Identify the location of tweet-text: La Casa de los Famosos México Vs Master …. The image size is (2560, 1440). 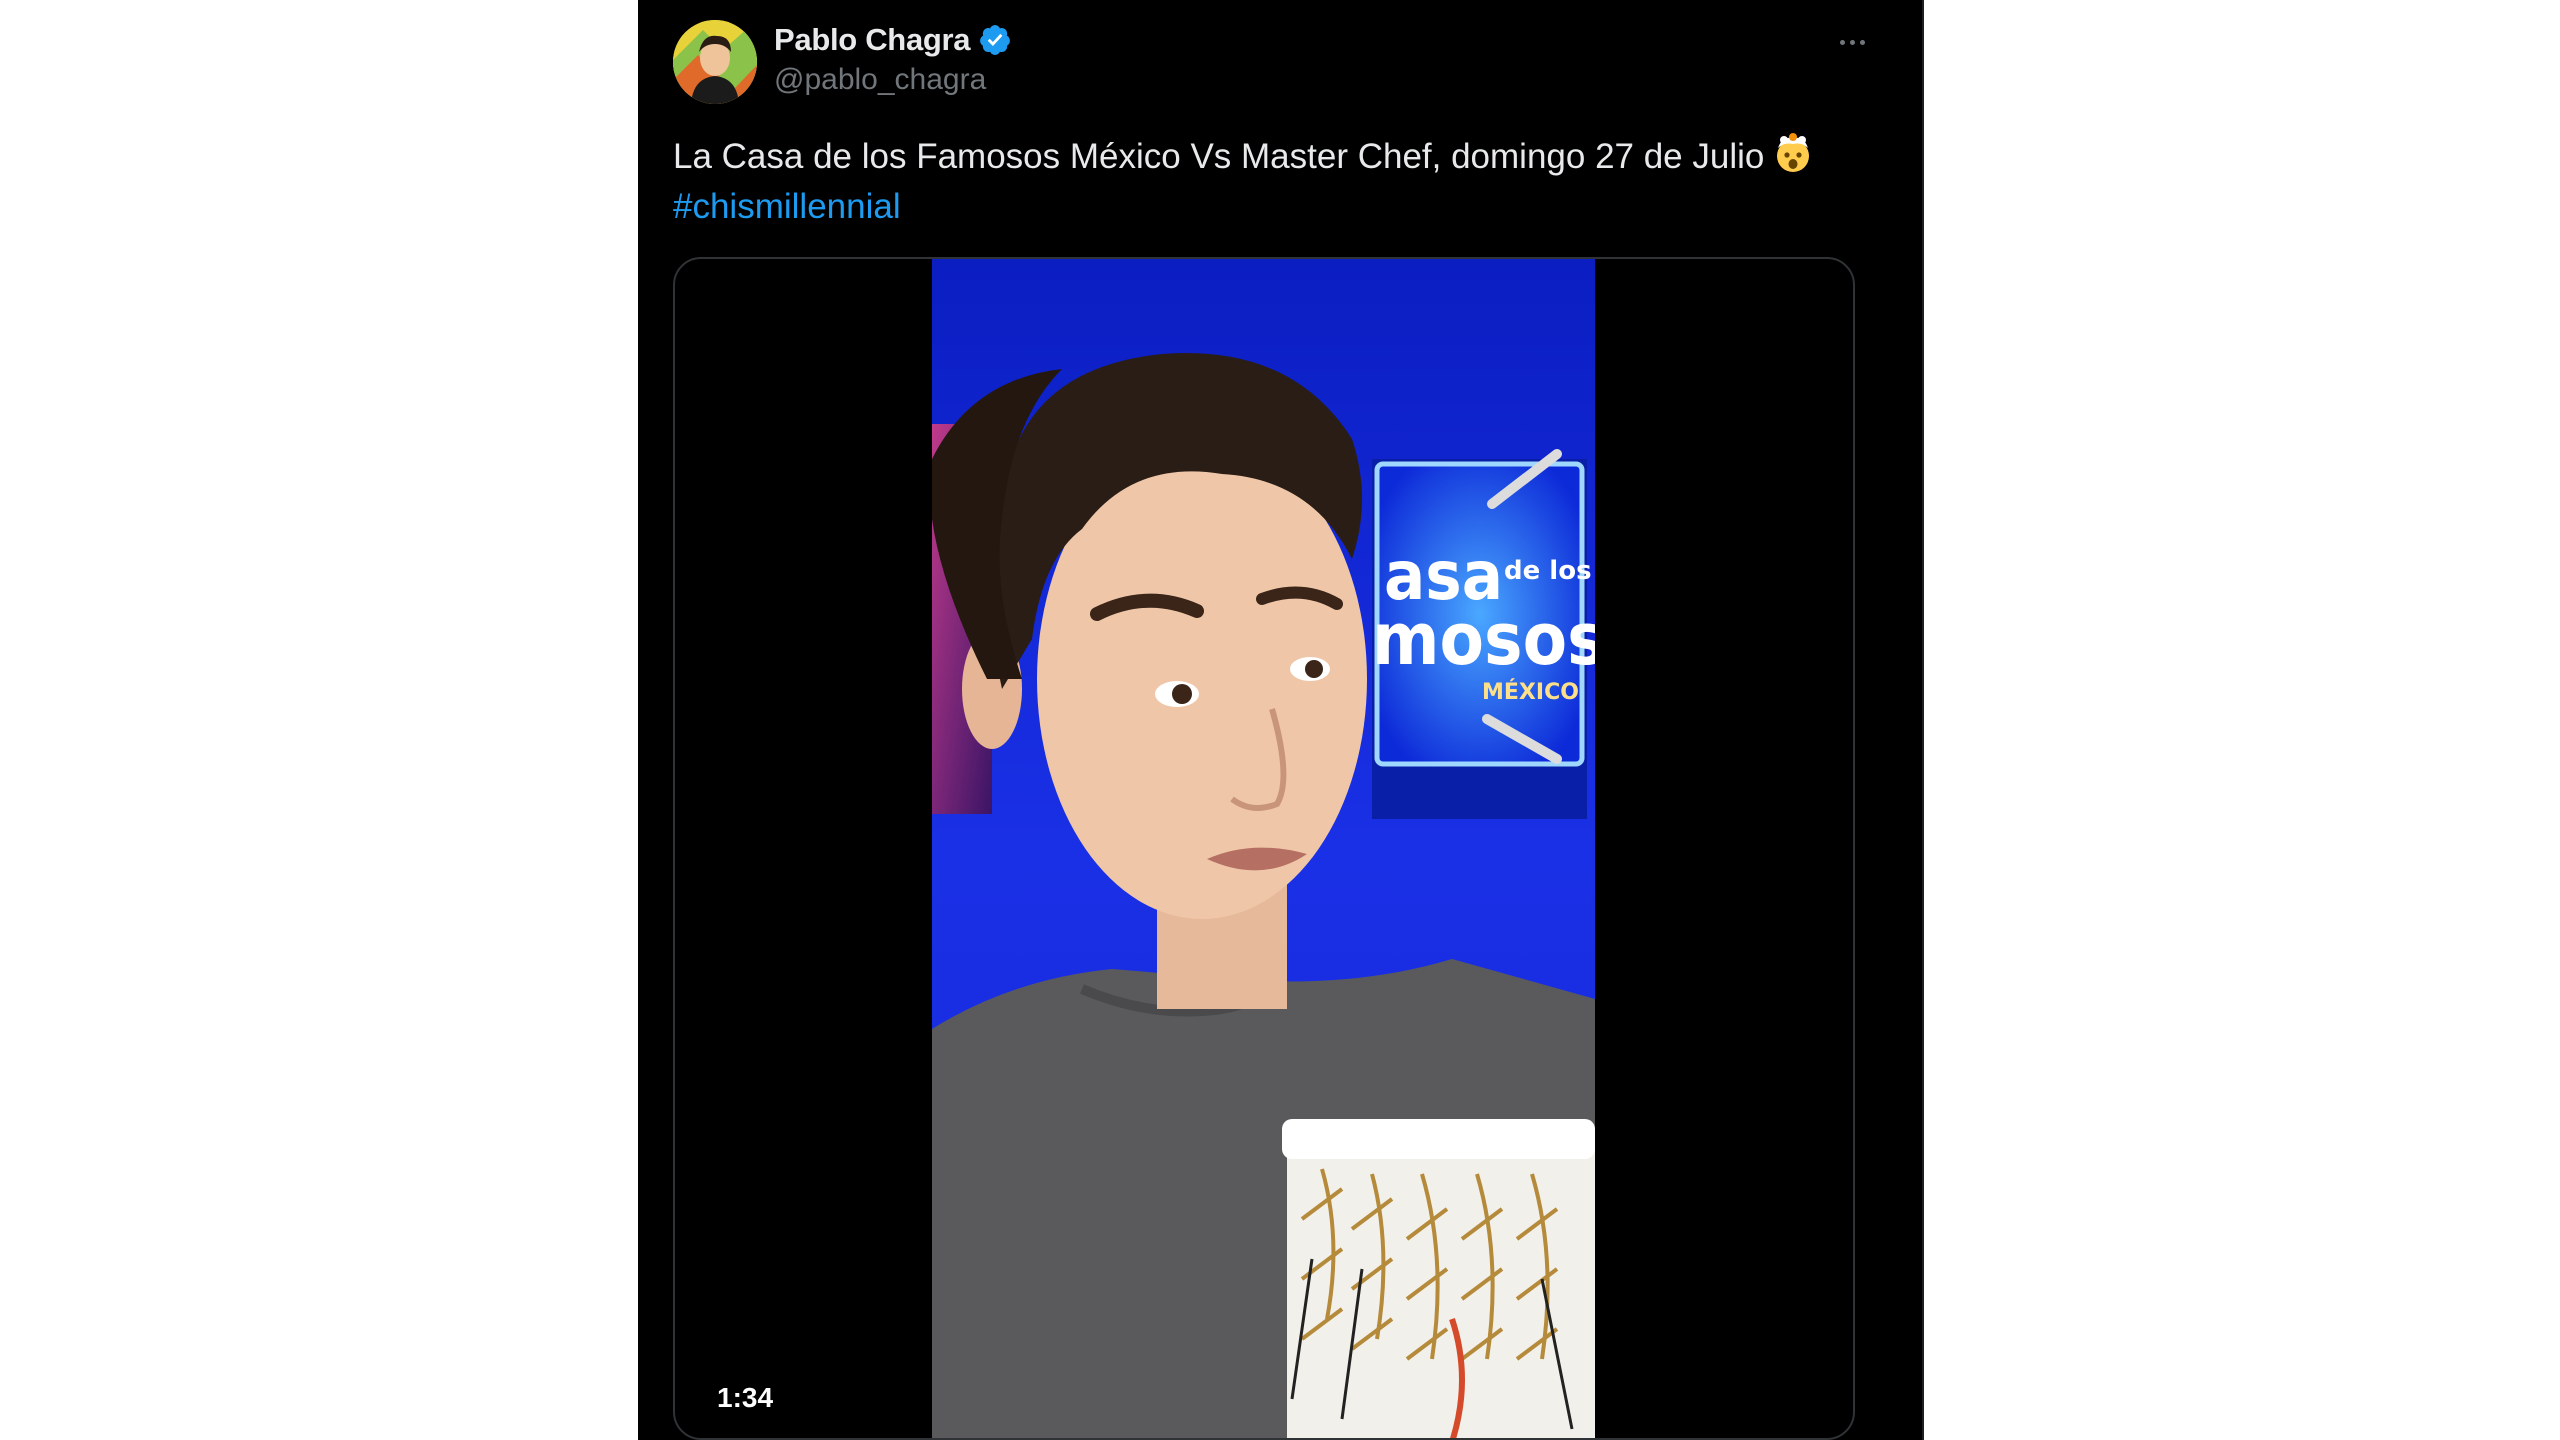
(1273, 182).